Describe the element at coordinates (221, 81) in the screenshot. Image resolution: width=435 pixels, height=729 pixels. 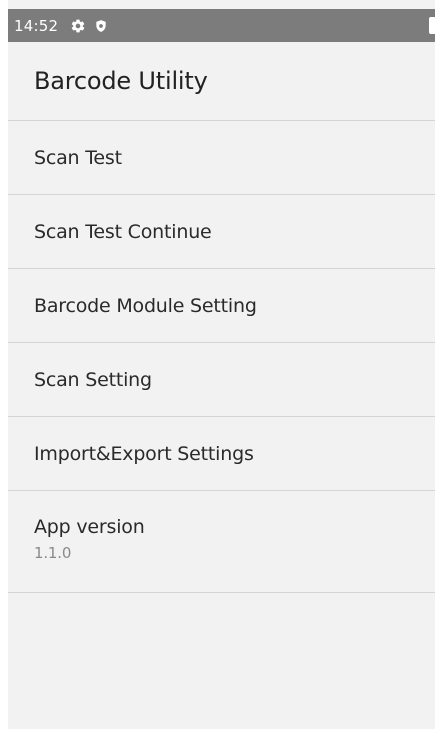
I see `app-bar: Barcode Utility` at that location.